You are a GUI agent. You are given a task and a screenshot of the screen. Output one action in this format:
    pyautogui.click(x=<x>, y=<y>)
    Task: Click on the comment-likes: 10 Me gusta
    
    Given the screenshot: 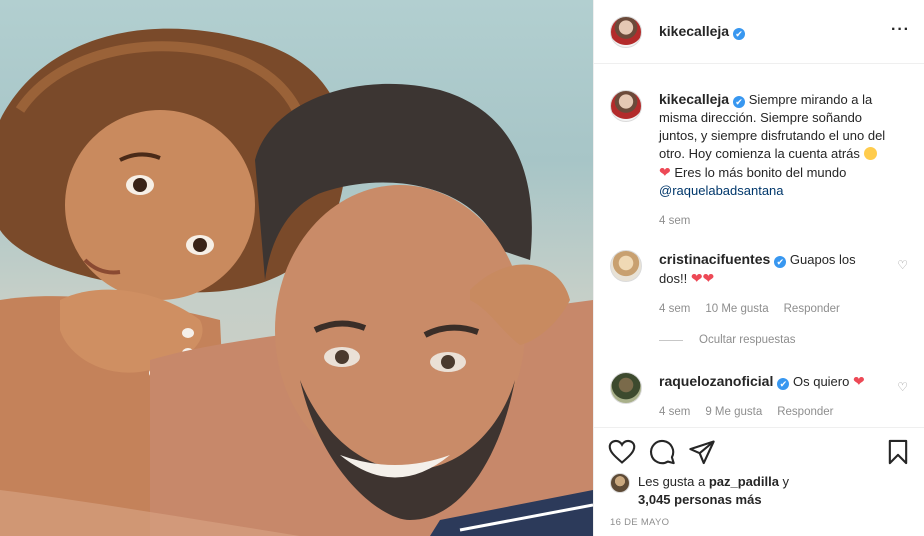 What is the action you would take?
    pyautogui.click(x=736, y=309)
    